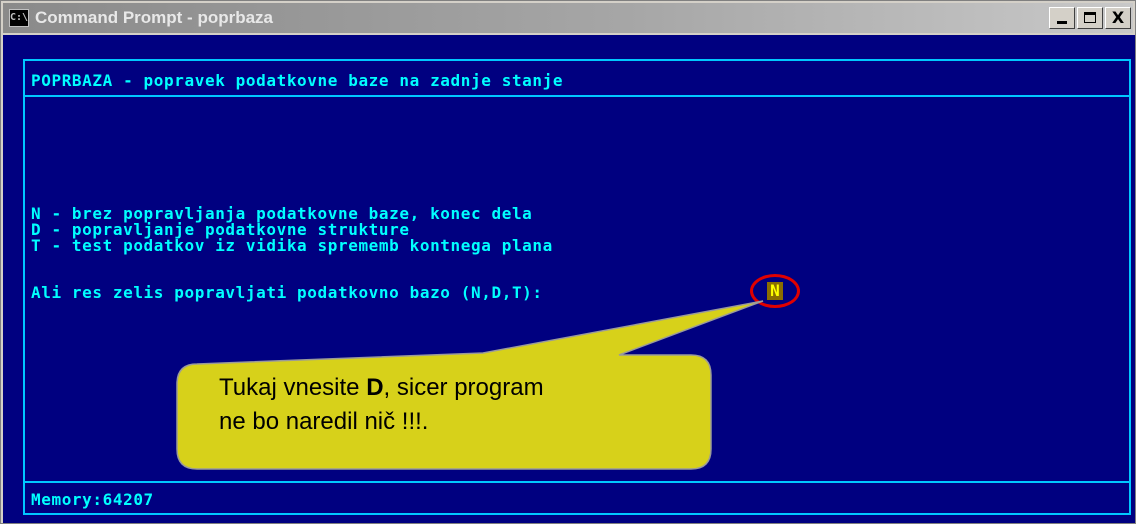  Describe the element at coordinates (324, 421) in the screenshot. I see `callout-line-2: ne bo naredil nič !!!.` at that location.